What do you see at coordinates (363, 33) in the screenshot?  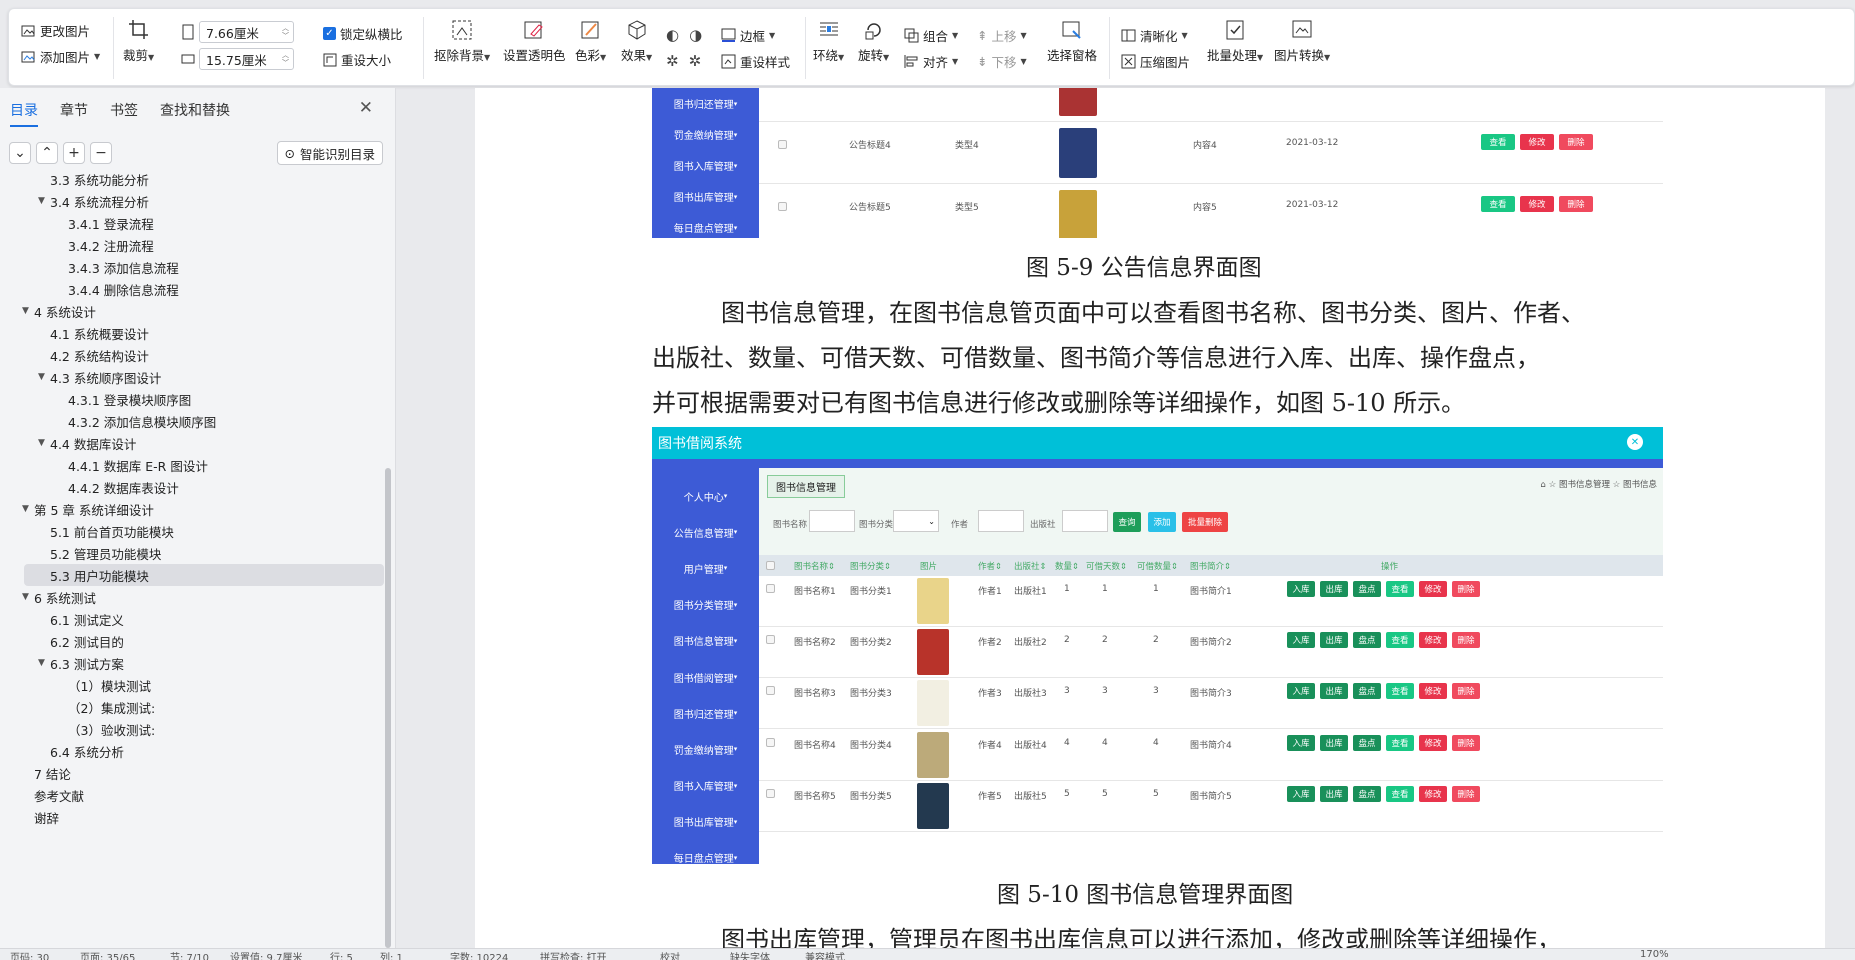 I see `lock-ratio-checkbox: ✓ 锁定纵横比` at bounding box center [363, 33].